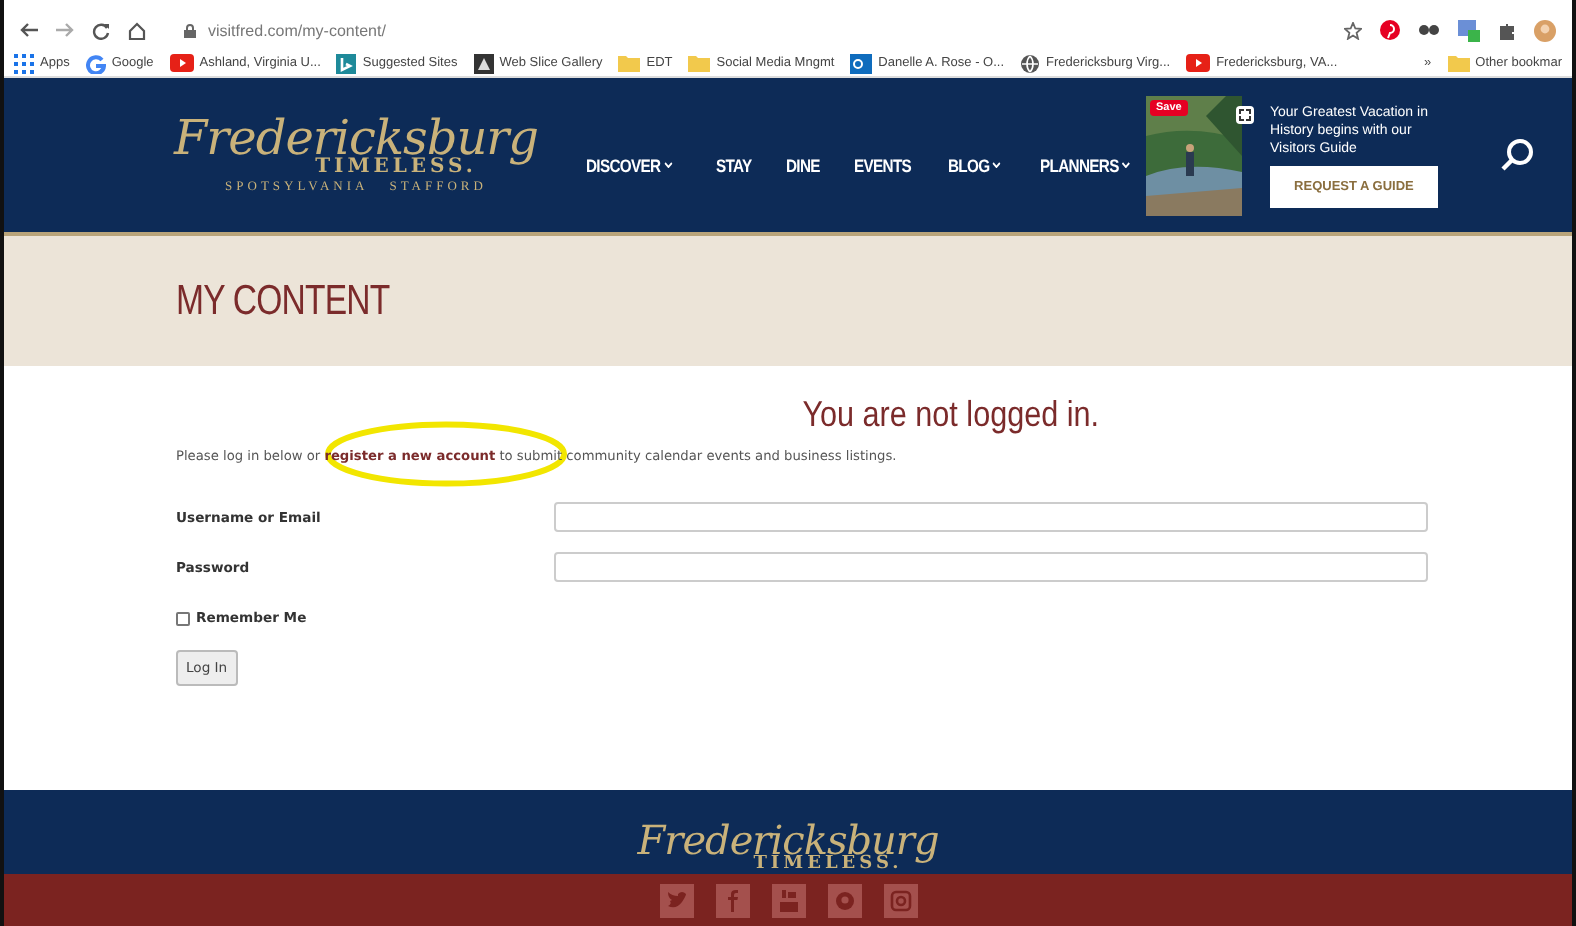 The image size is (1576, 926). I want to click on forward-arrow-icon, so click(65, 30).